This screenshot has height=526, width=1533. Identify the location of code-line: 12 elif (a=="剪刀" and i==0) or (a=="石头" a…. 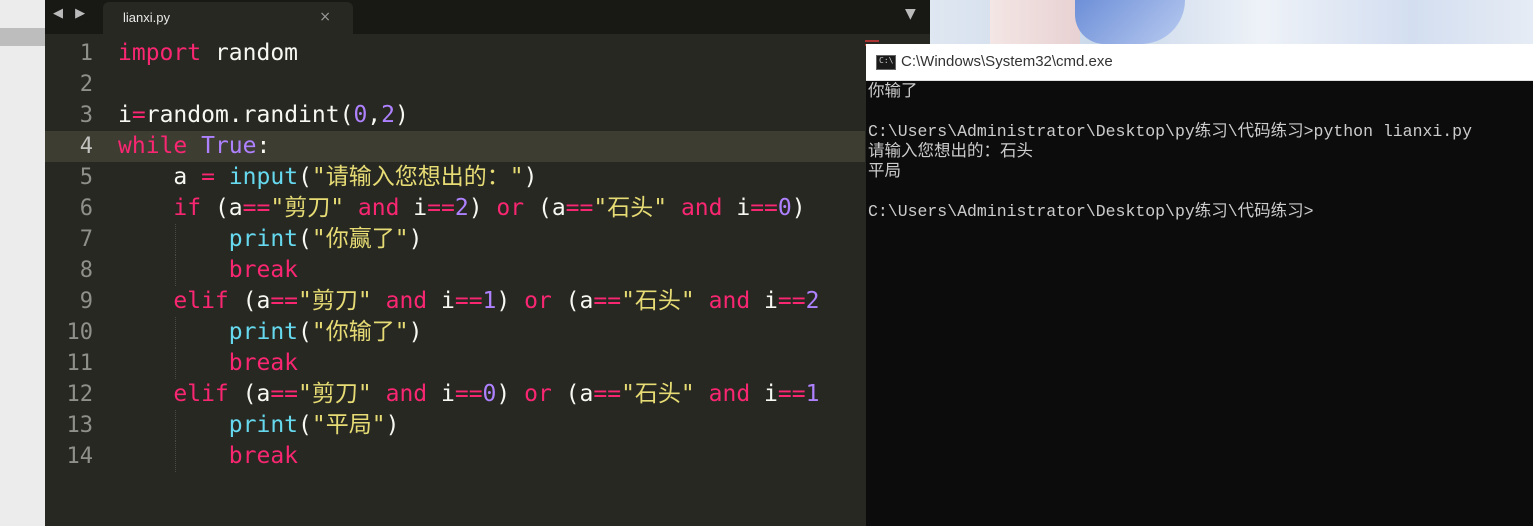
(455, 394).